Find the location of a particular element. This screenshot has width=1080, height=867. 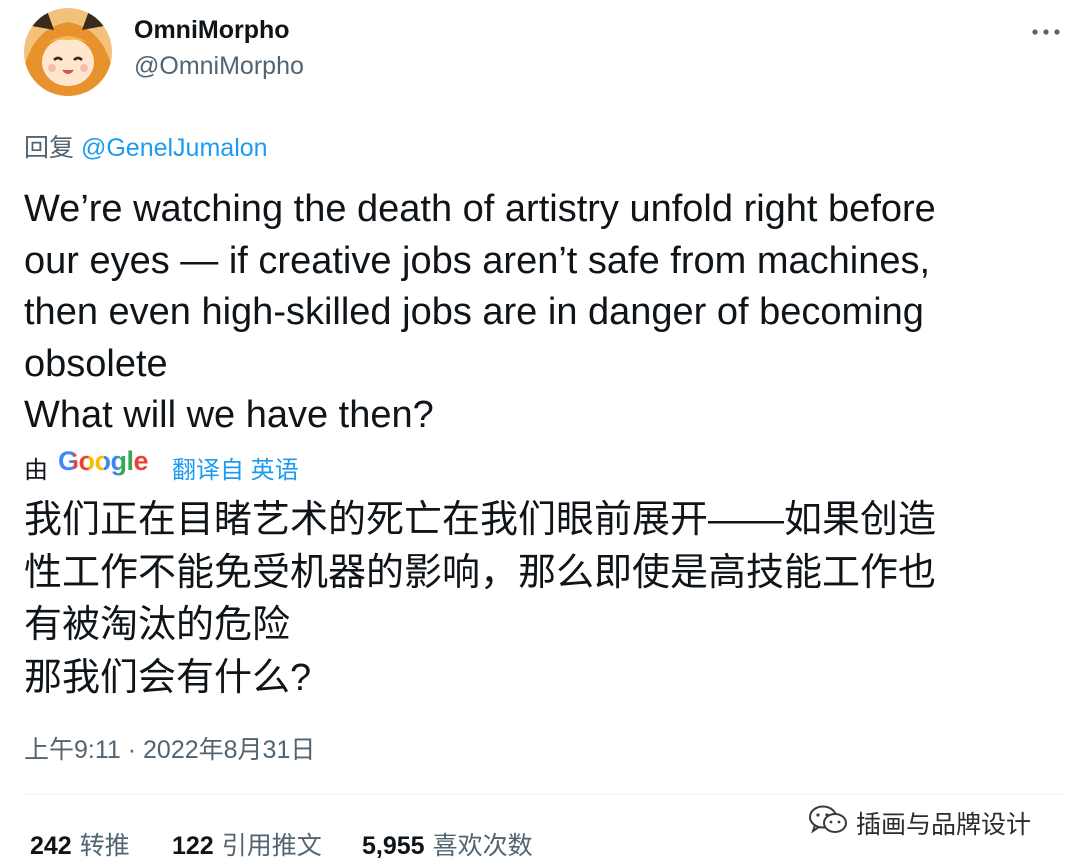

google-logo-text: Google is located at coordinates (103, 461).